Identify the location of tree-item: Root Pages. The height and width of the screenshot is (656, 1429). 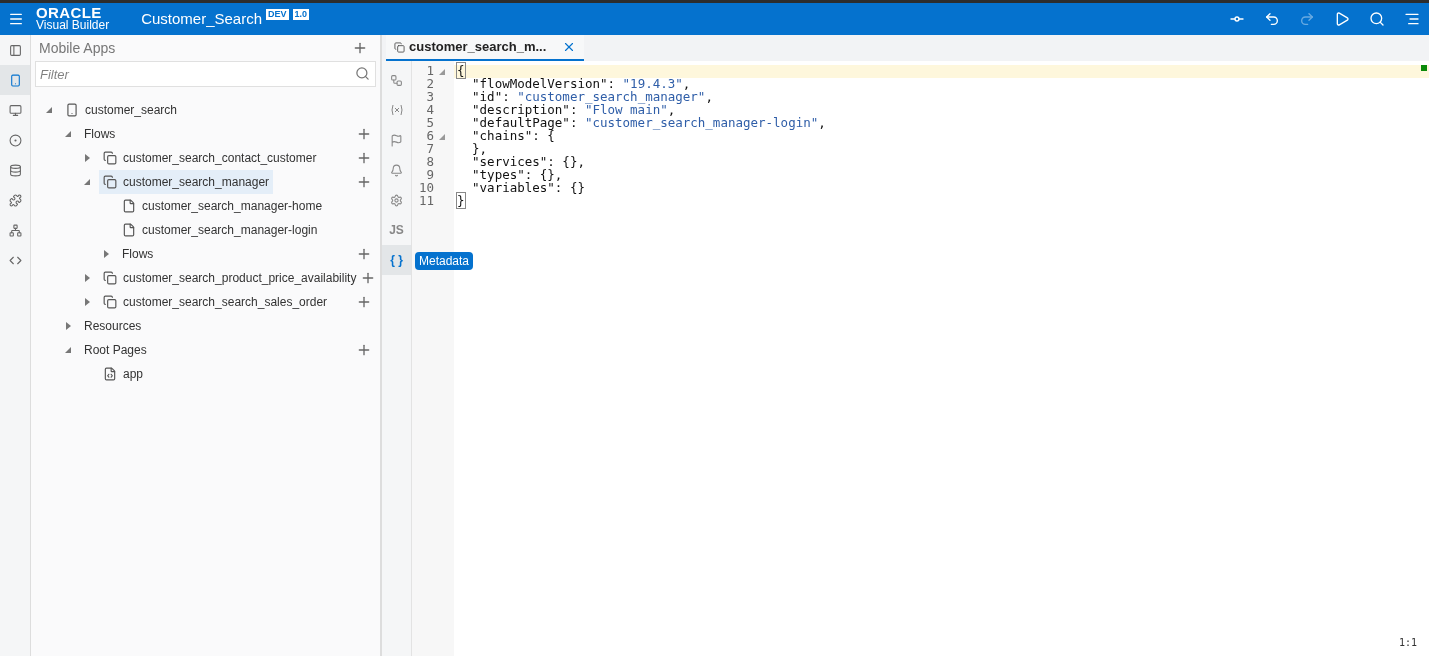
(115, 350).